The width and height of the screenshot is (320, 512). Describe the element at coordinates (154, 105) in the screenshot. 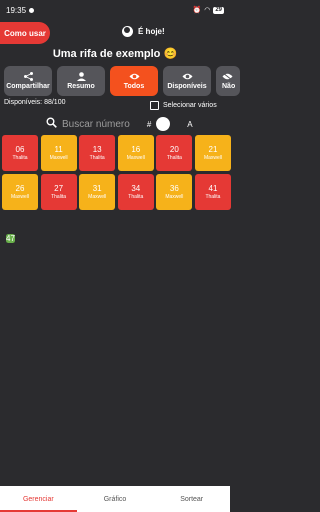

I see `select-various-checkbox` at that location.